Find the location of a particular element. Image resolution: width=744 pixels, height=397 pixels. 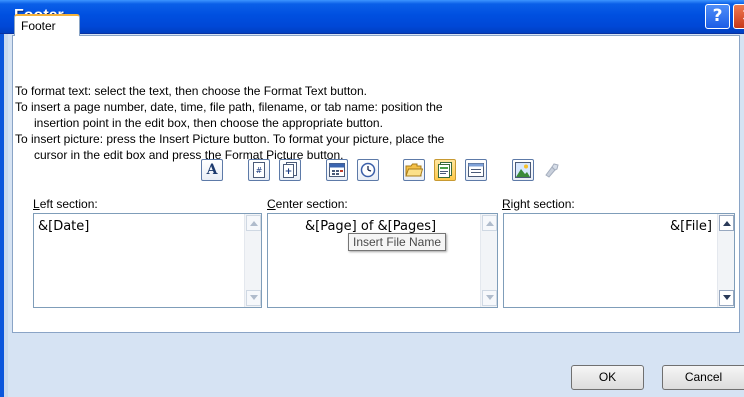

left-section-text: &[Date] is located at coordinates (63, 226).